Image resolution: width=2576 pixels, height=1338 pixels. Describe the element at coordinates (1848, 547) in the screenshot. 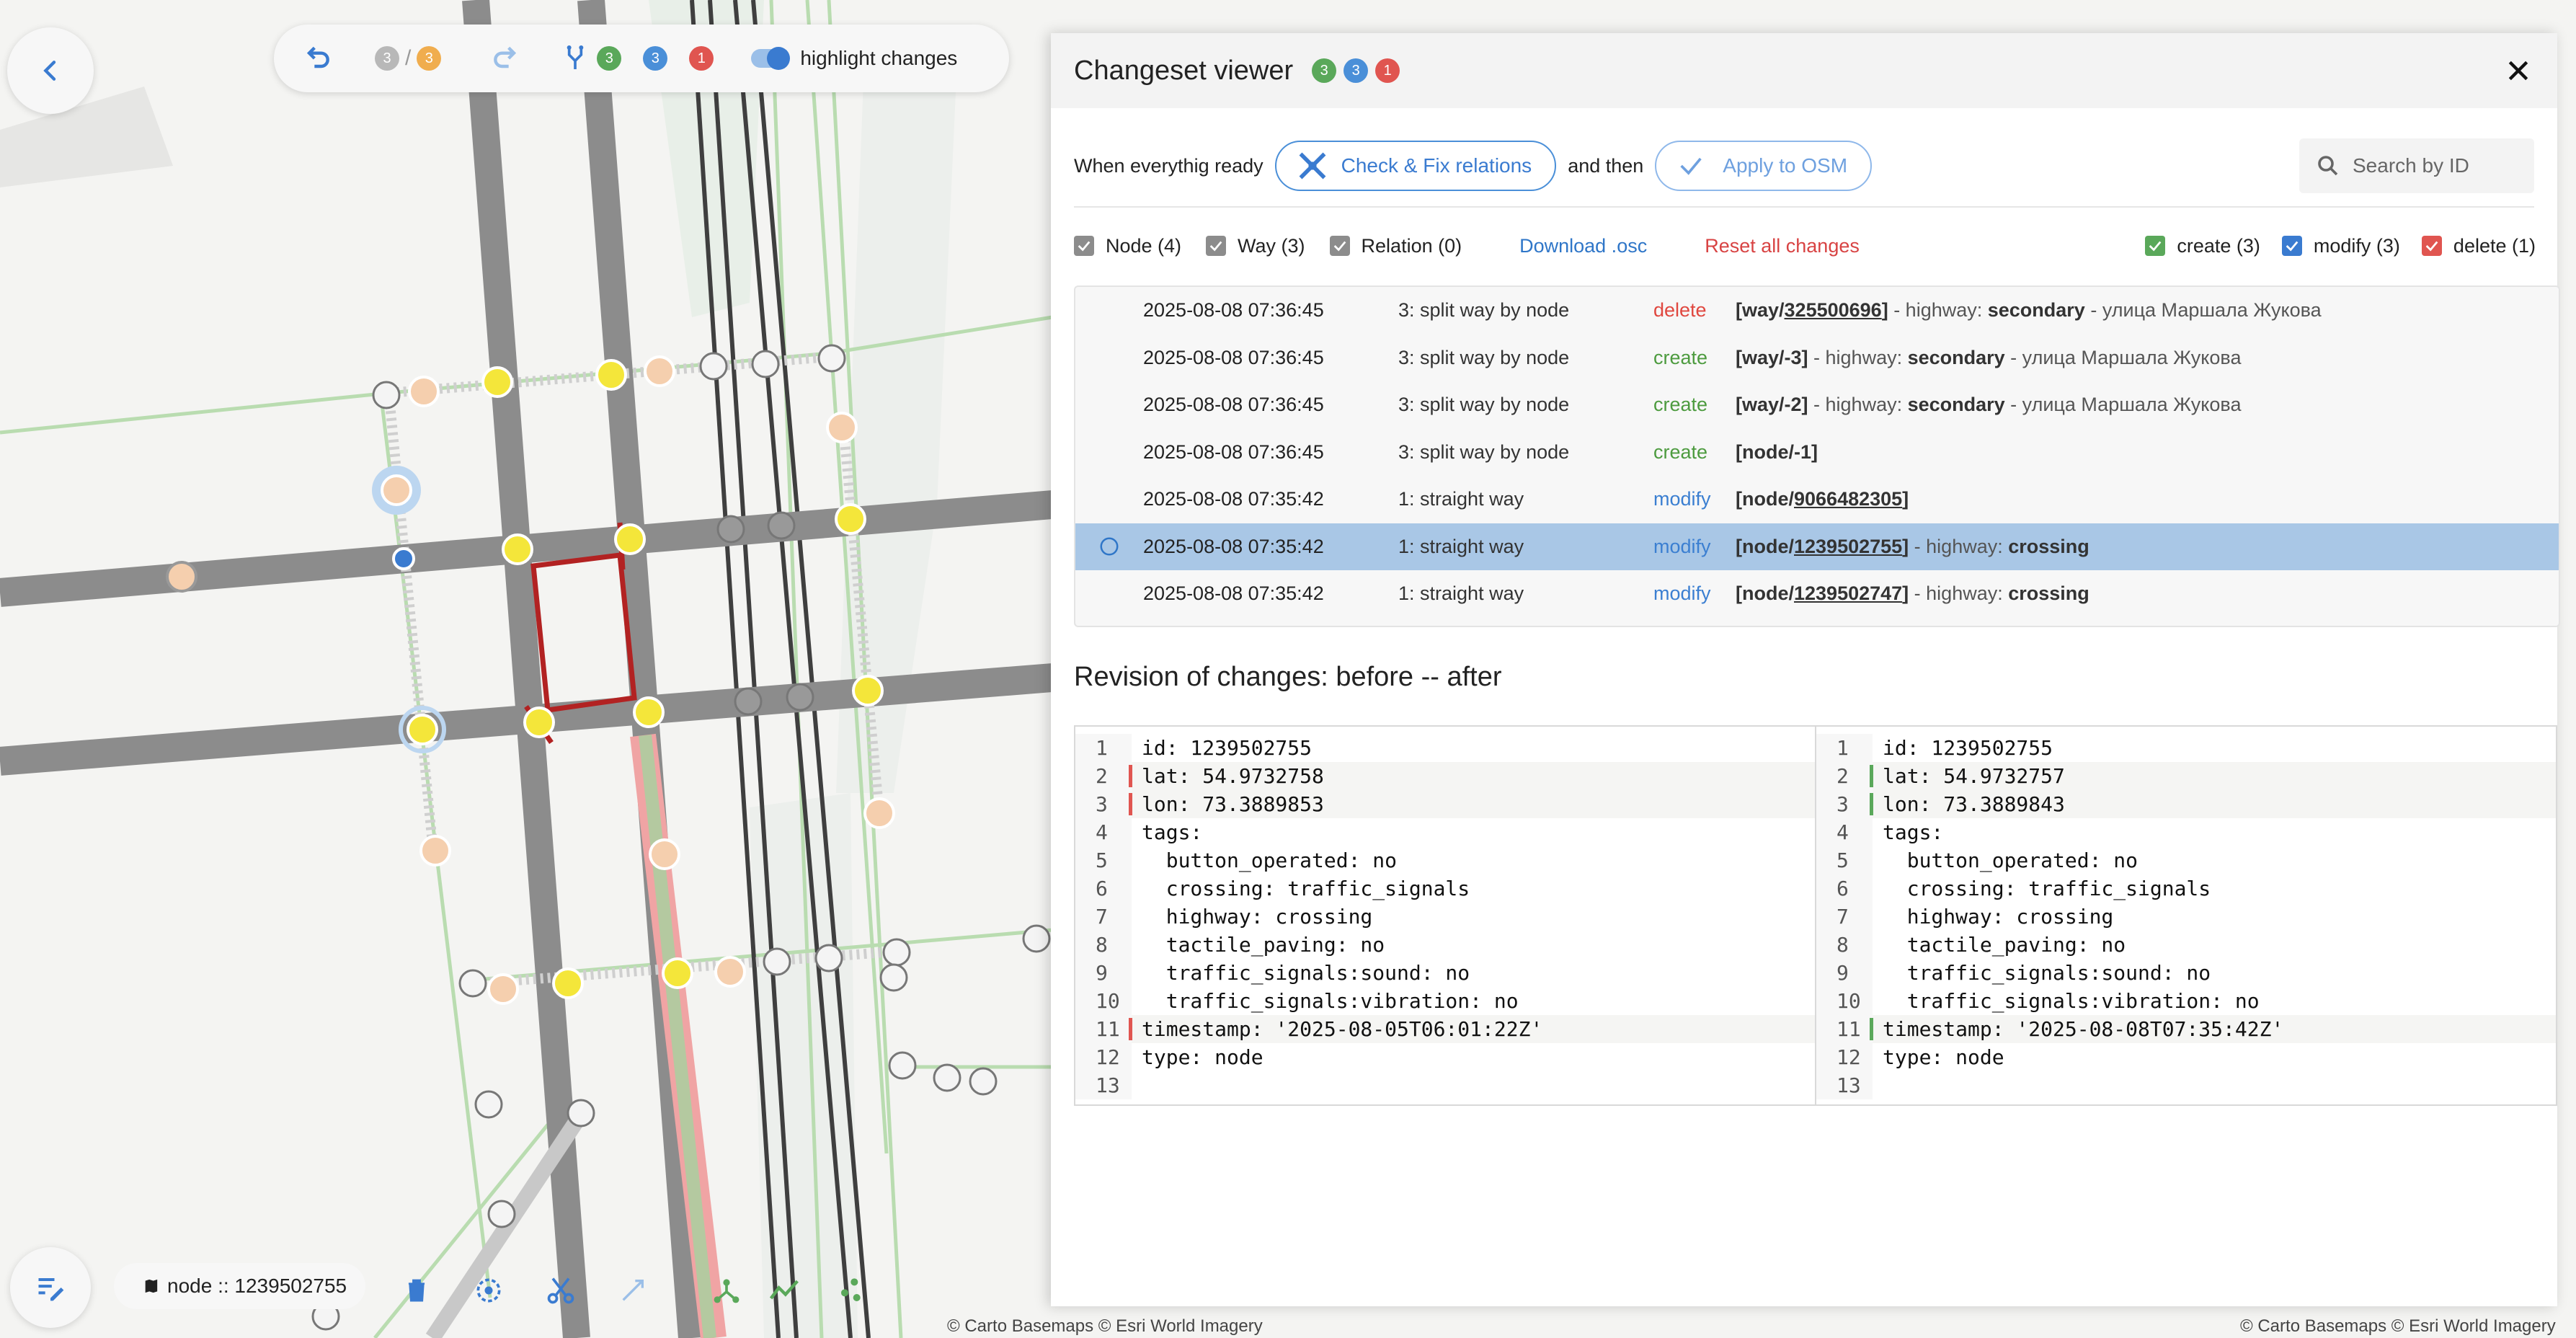

I see `row-osm-id-link: 1239502755` at that location.